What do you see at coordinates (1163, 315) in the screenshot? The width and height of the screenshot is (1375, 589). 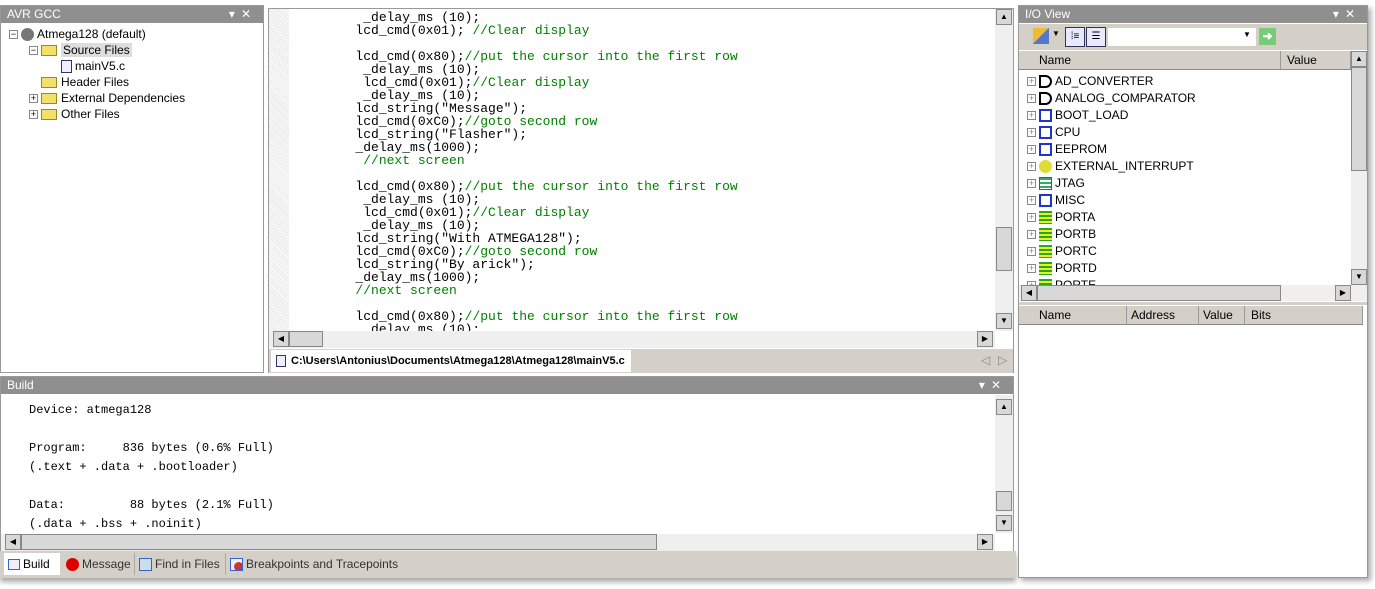 I see `detail-header-address: Address` at bounding box center [1163, 315].